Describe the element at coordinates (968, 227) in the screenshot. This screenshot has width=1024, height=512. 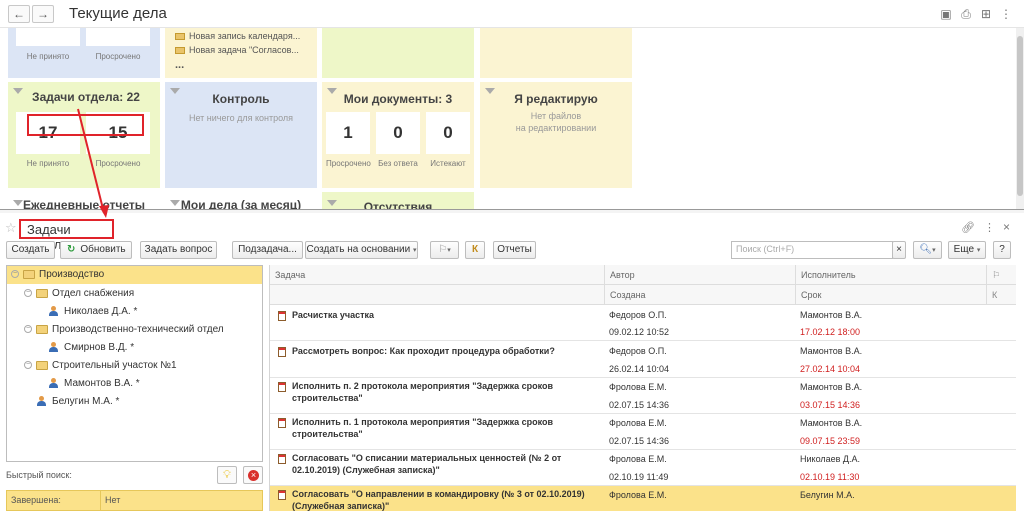
I see `link-icon: 🔗︎` at that location.